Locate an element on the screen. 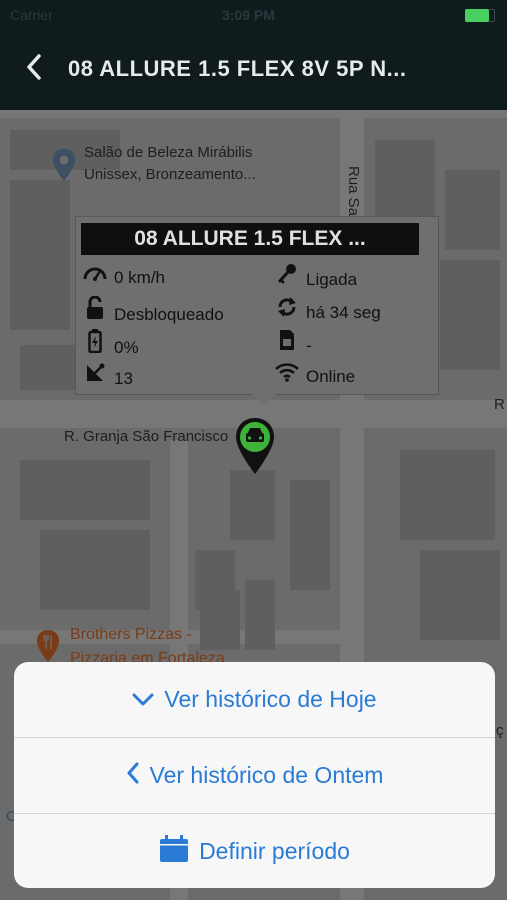 The width and height of the screenshot is (507, 900). wifi-icon is located at coordinates (287, 374).